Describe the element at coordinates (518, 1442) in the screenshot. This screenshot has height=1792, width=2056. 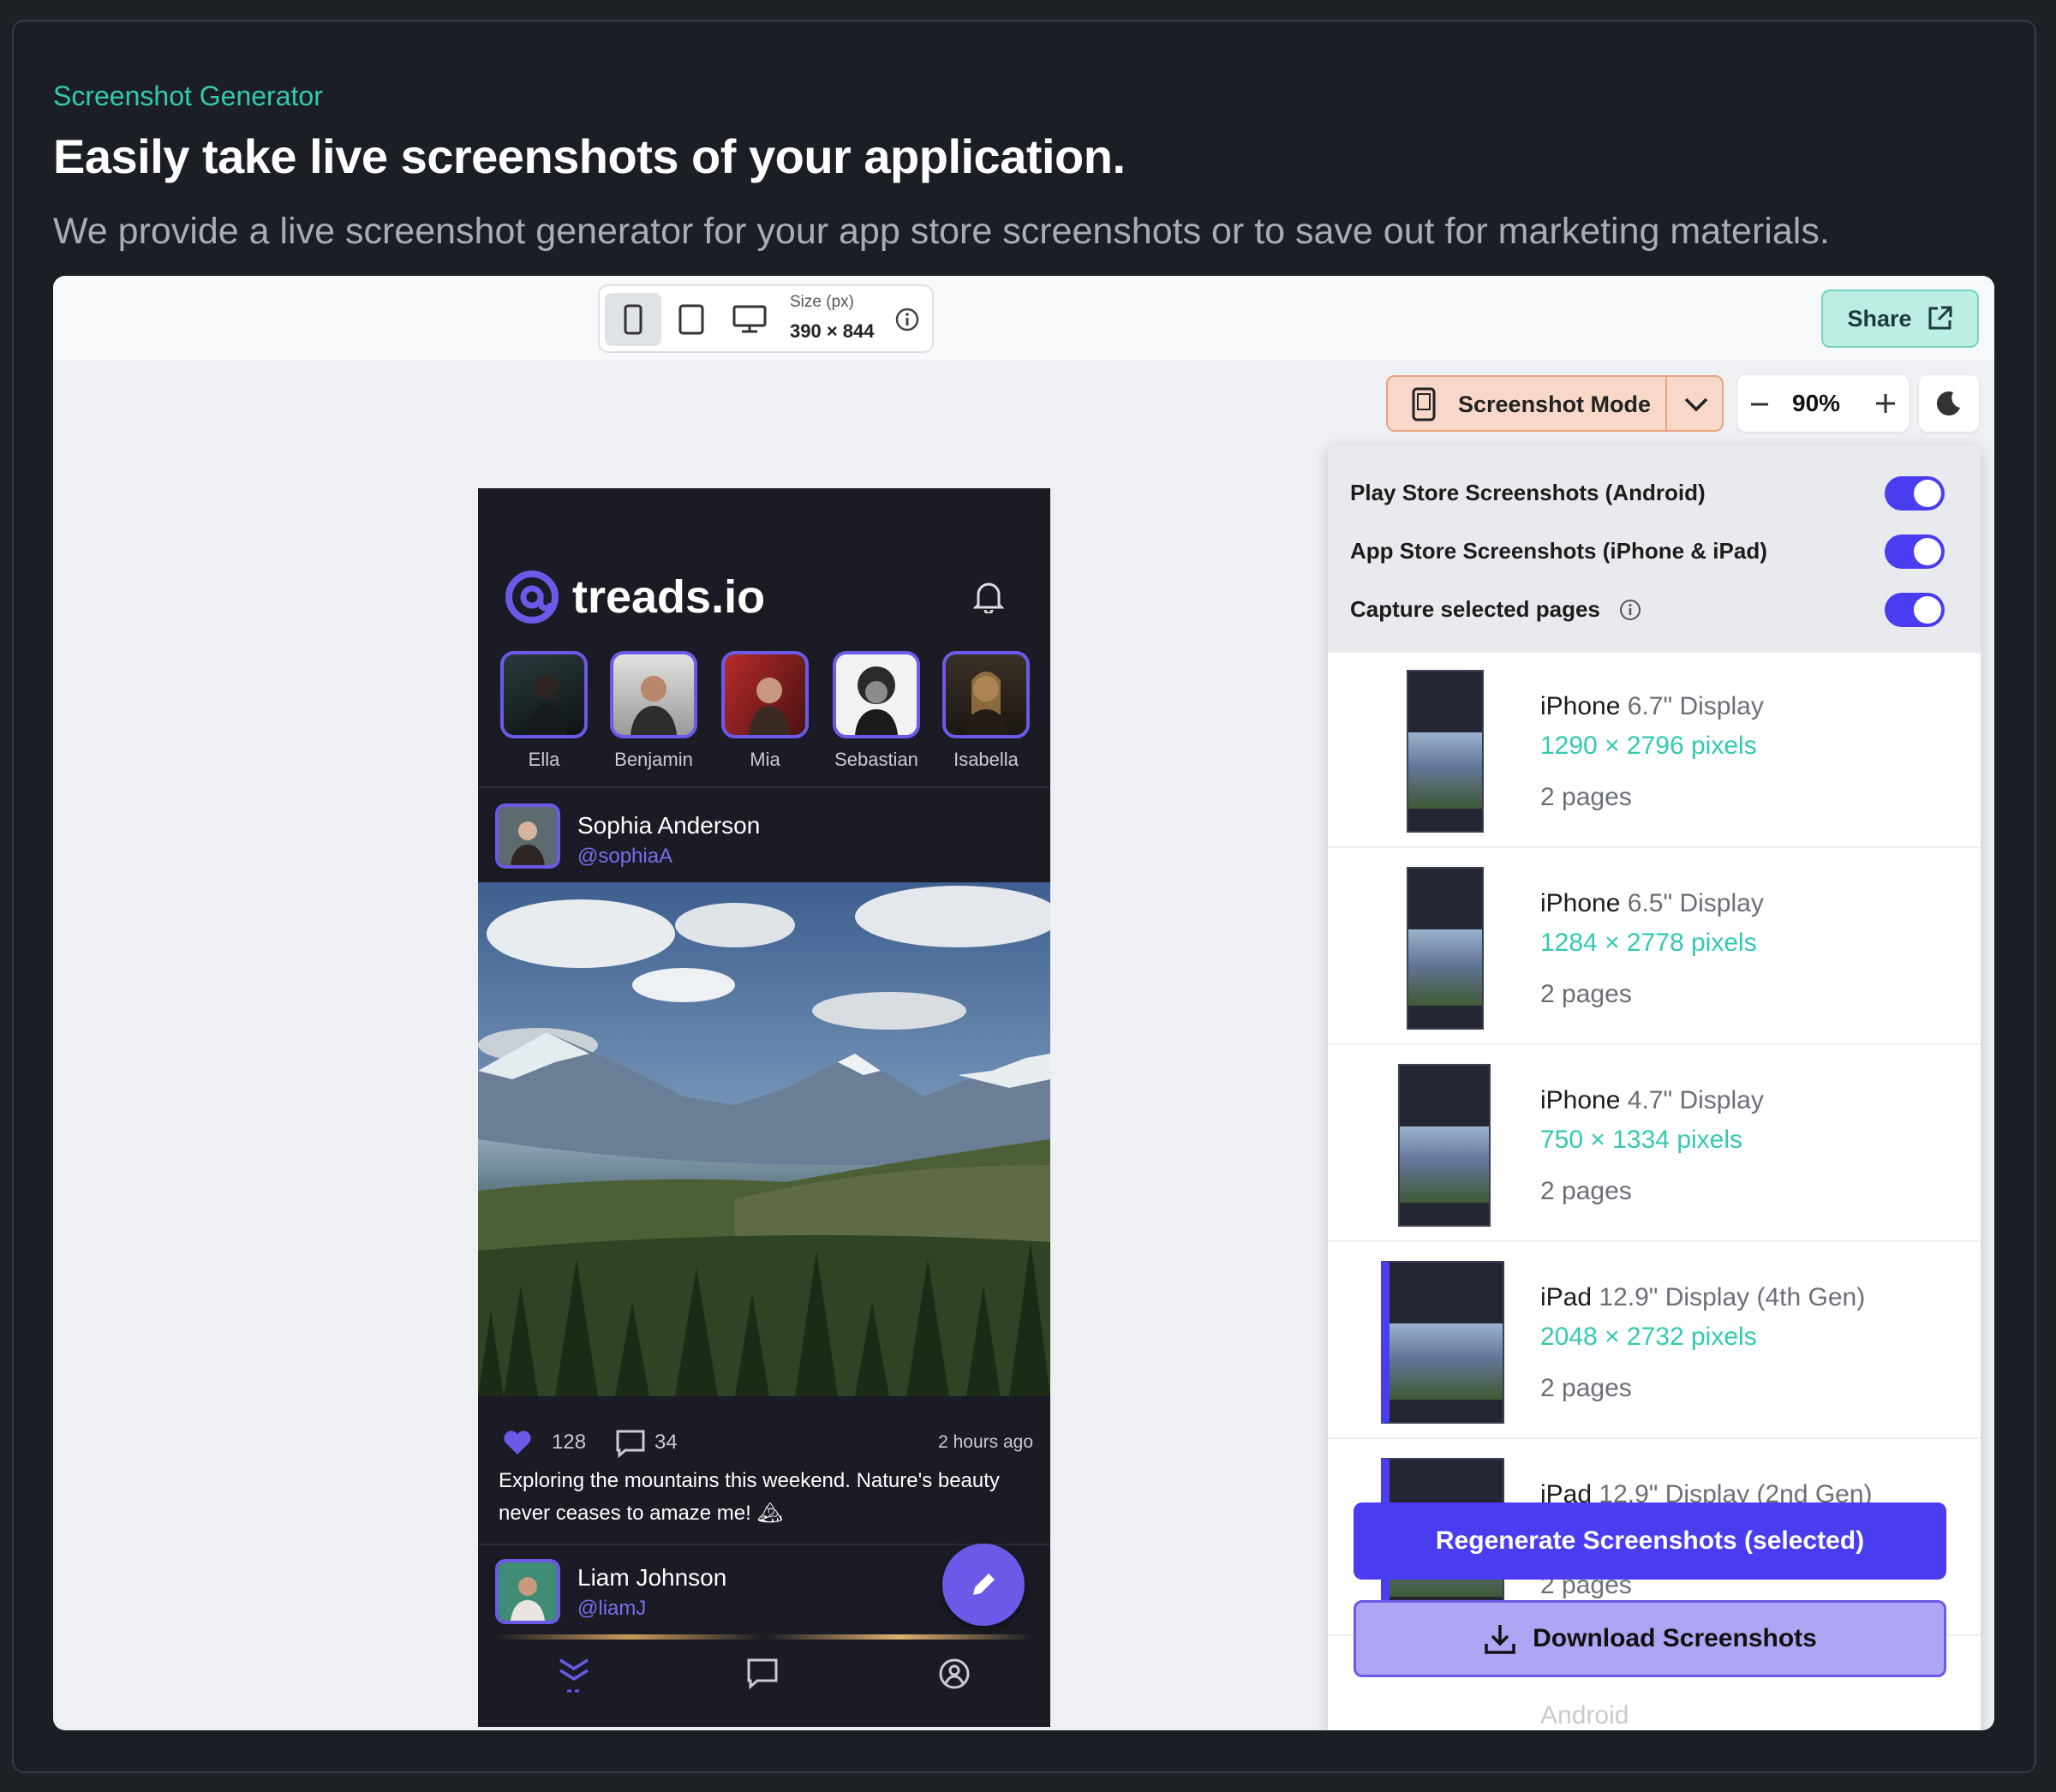
I see `heart-icon` at that location.